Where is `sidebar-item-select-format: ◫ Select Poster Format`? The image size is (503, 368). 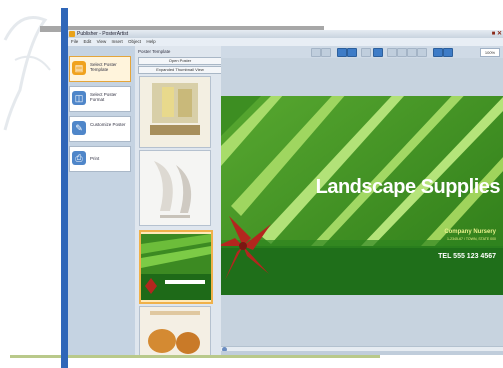 sidebar-item-select-format: ◫ Select Poster Format is located at coordinates (100, 99).